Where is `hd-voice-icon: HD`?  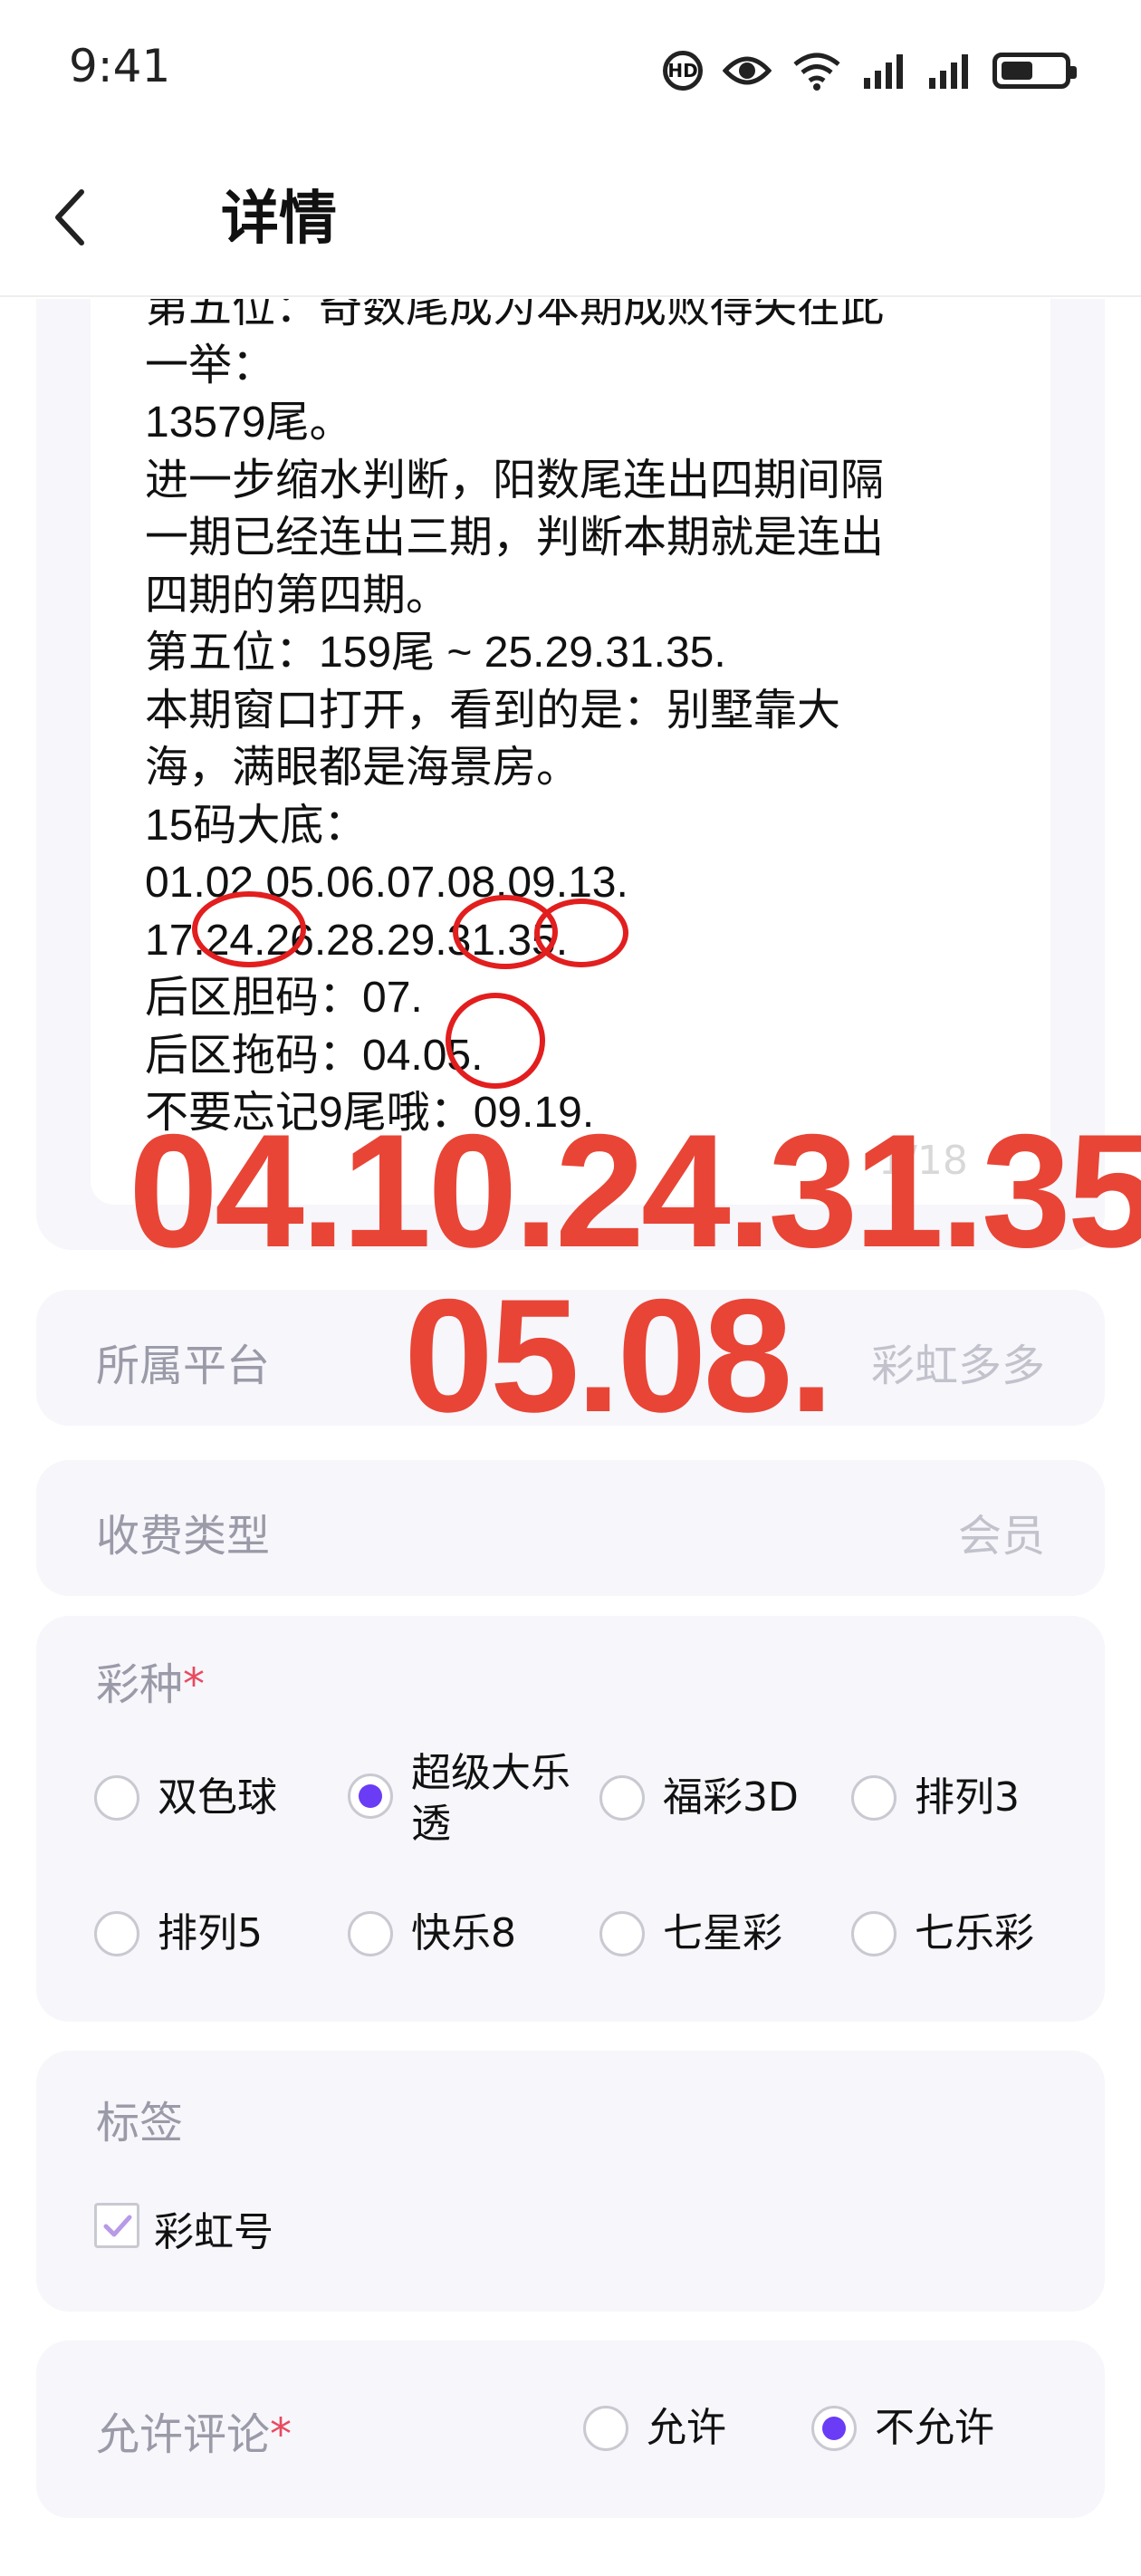
hd-voice-icon: HD is located at coordinates (683, 71).